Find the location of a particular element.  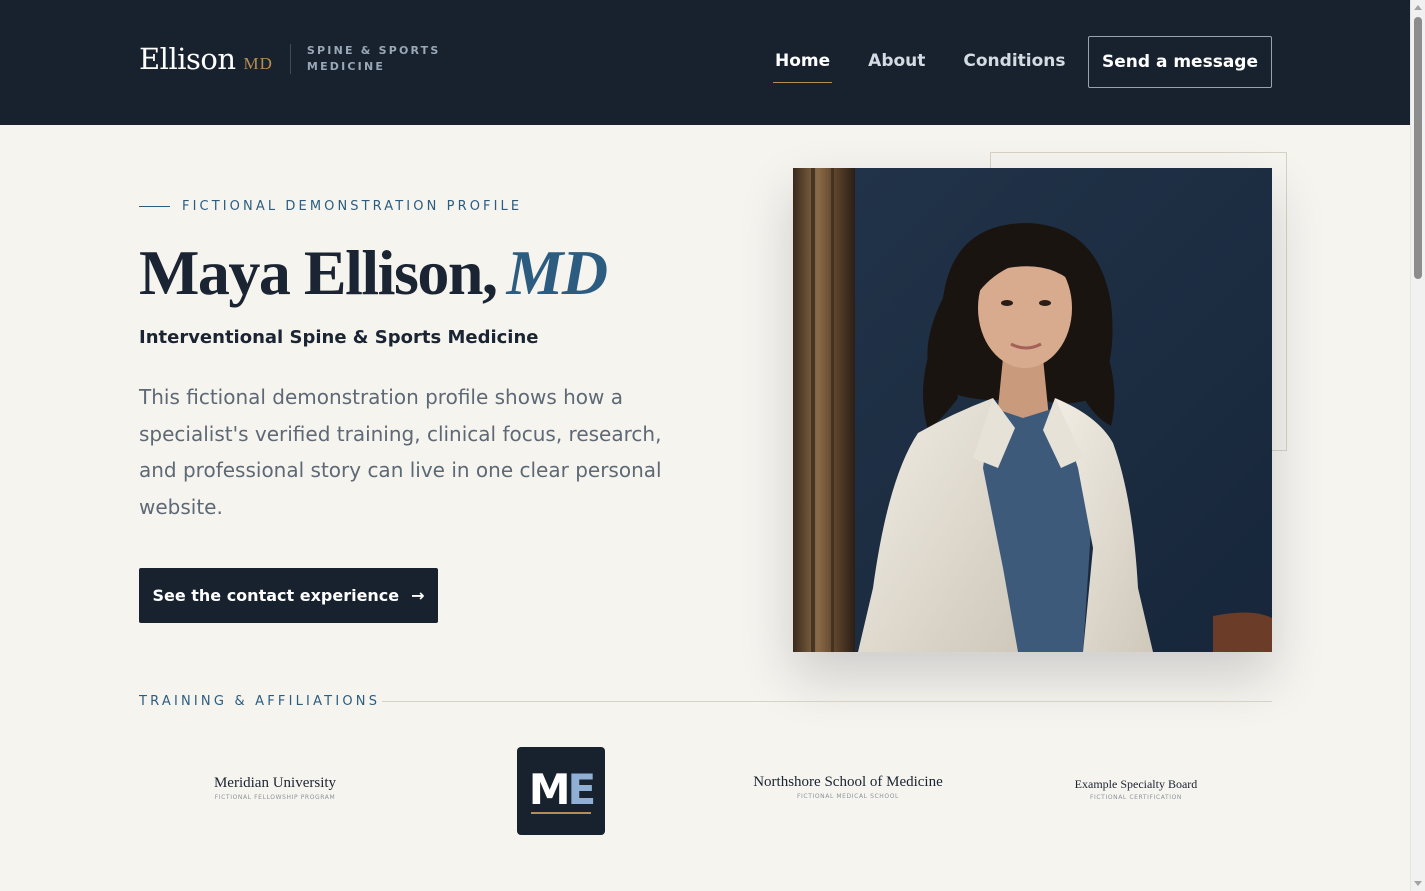

logo-subtitle: FICTIONAL FELLOWSHIP PROGRAM is located at coordinates (275, 797).